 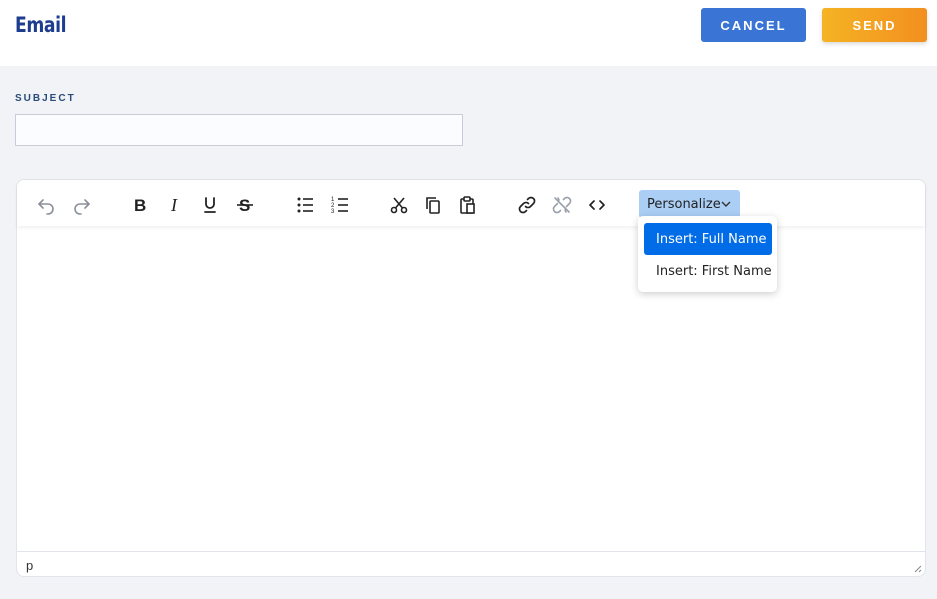 I want to click on italic-icon: I, so click(x=175, y=205).